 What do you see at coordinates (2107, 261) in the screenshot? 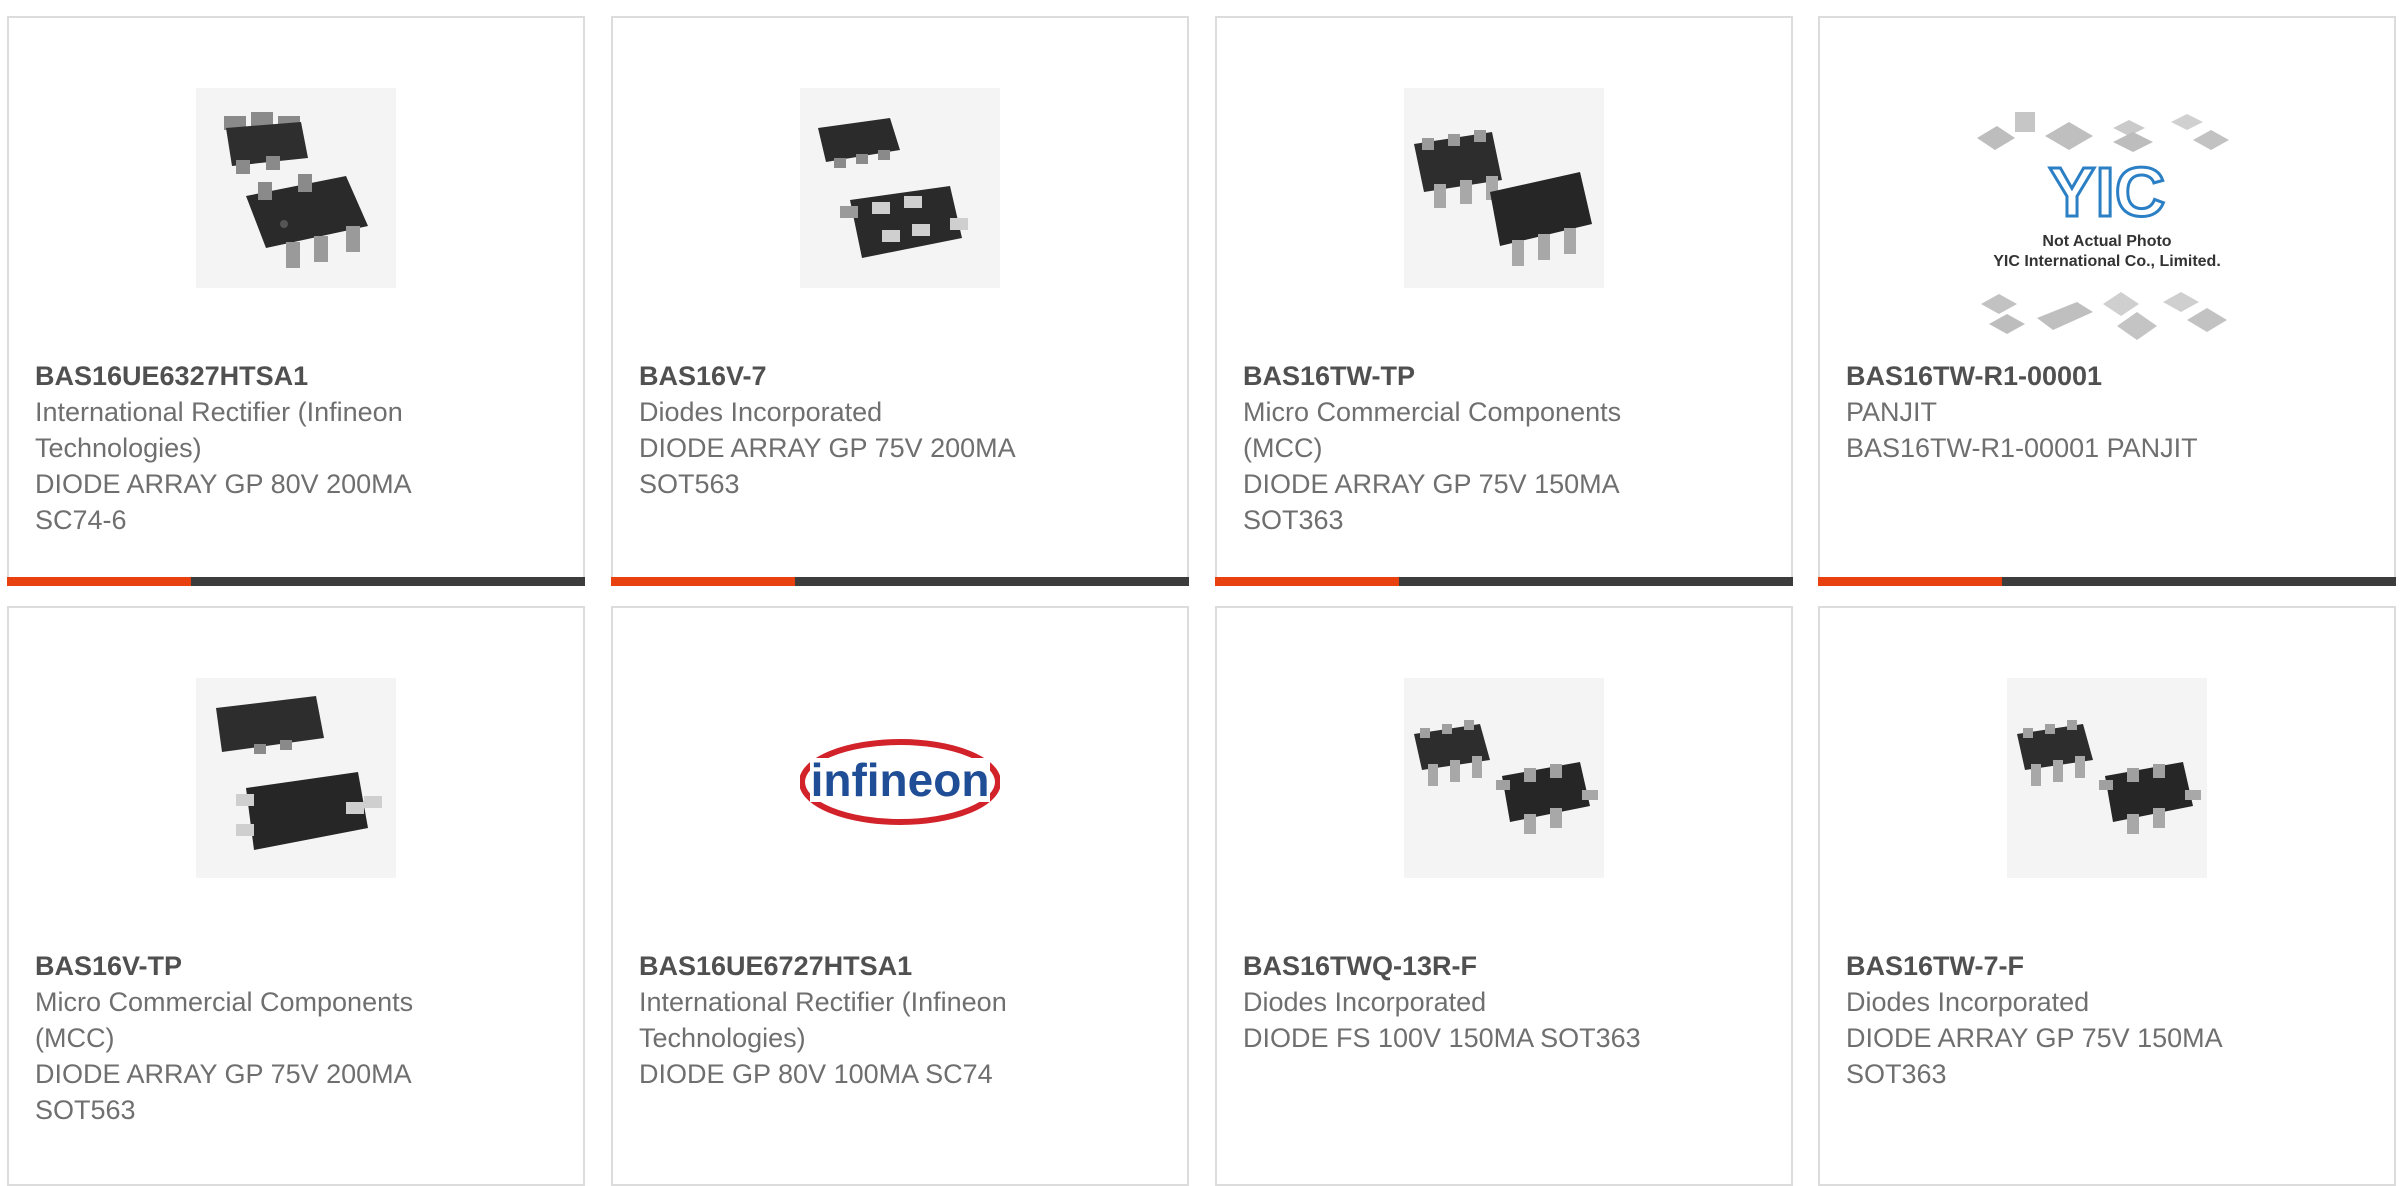
I see `svg-text:YIC International Co., Limited: YIC International Co., Limited.` at bounding box center [2107, 261].